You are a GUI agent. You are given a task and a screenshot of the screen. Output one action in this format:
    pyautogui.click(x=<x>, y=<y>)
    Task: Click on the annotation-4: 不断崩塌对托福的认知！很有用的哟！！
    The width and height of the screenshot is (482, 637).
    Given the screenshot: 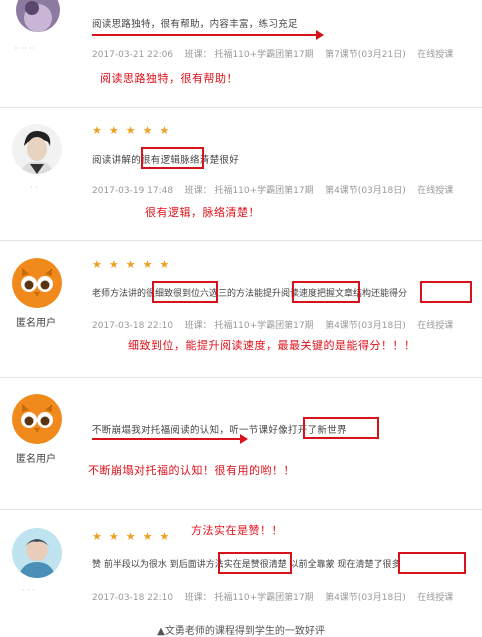 What is the action you would take?
    pyautogui.click(x=191, y=470)
    